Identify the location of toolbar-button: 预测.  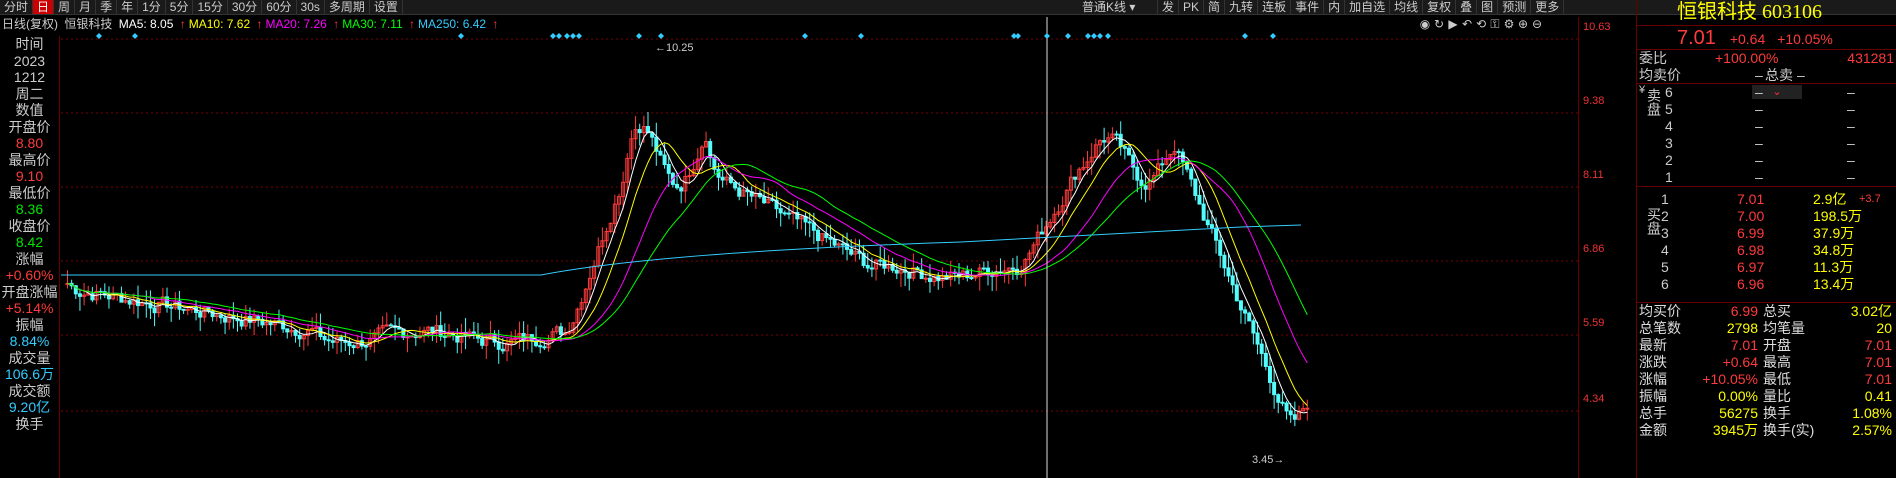
(1515, 7).